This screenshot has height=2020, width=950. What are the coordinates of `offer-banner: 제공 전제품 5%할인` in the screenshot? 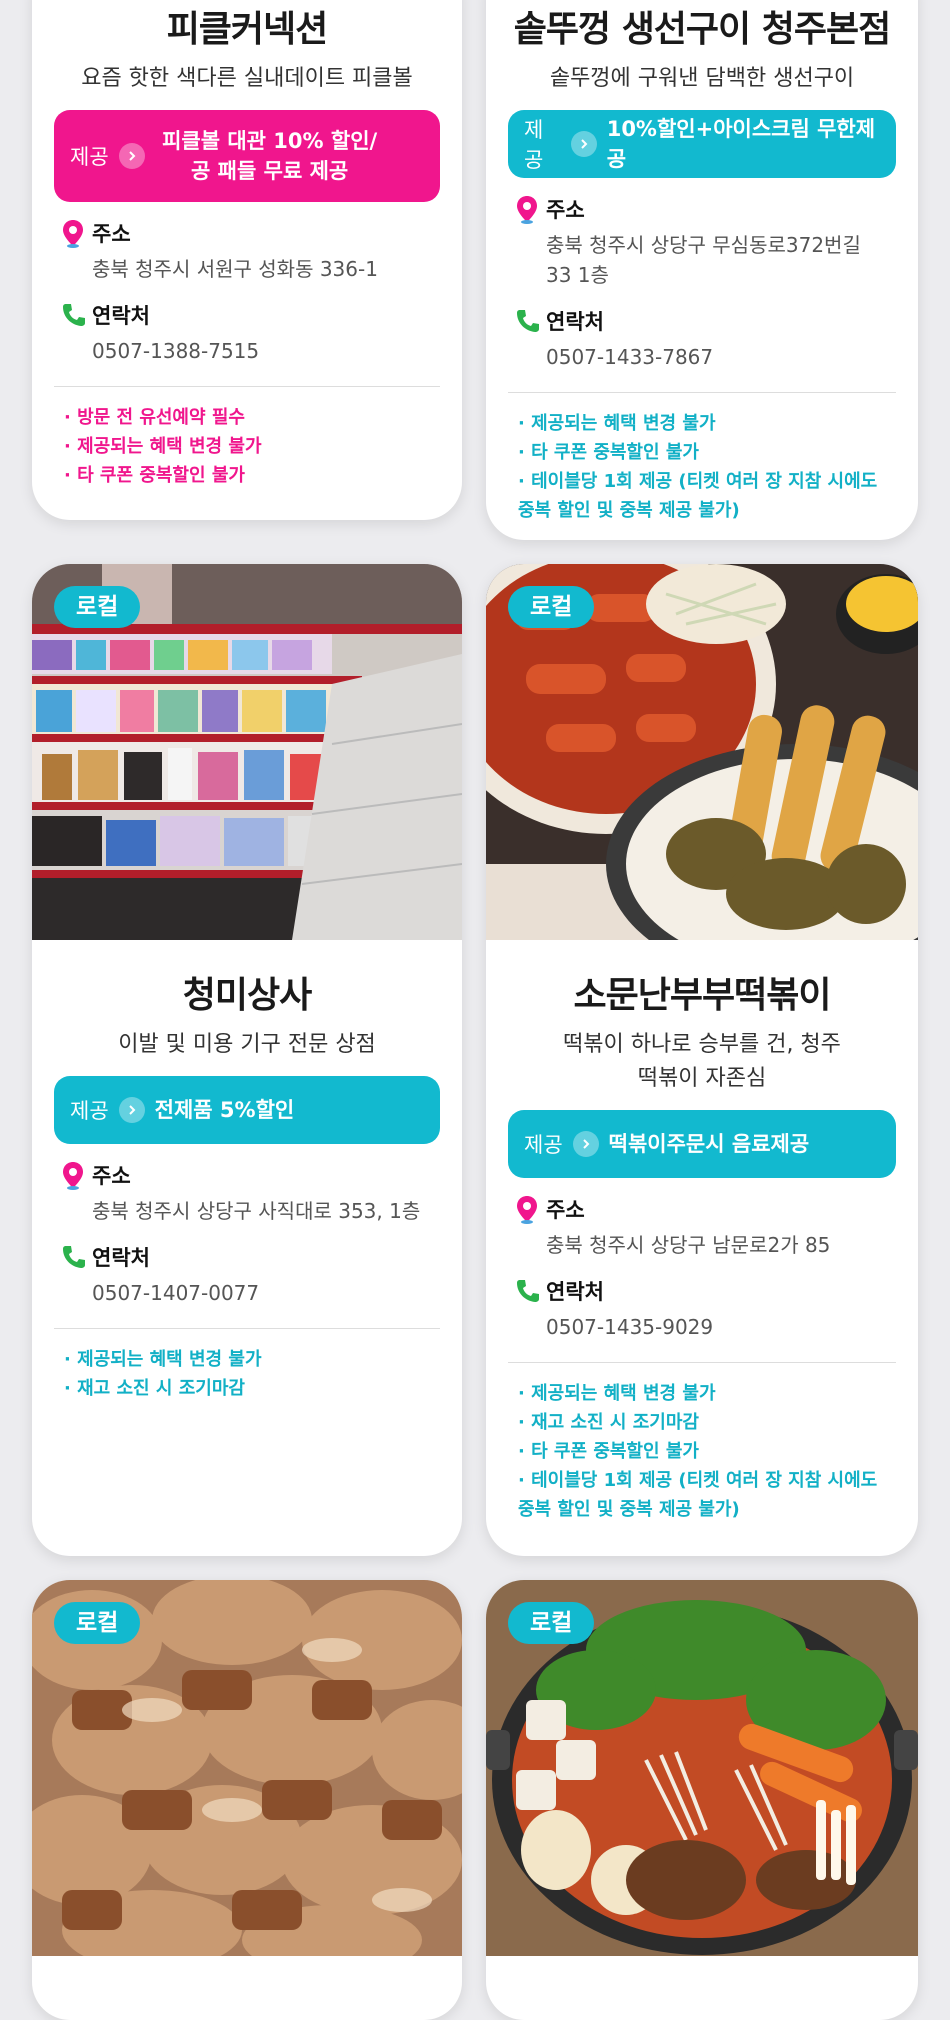 It's located at (247, 1110).